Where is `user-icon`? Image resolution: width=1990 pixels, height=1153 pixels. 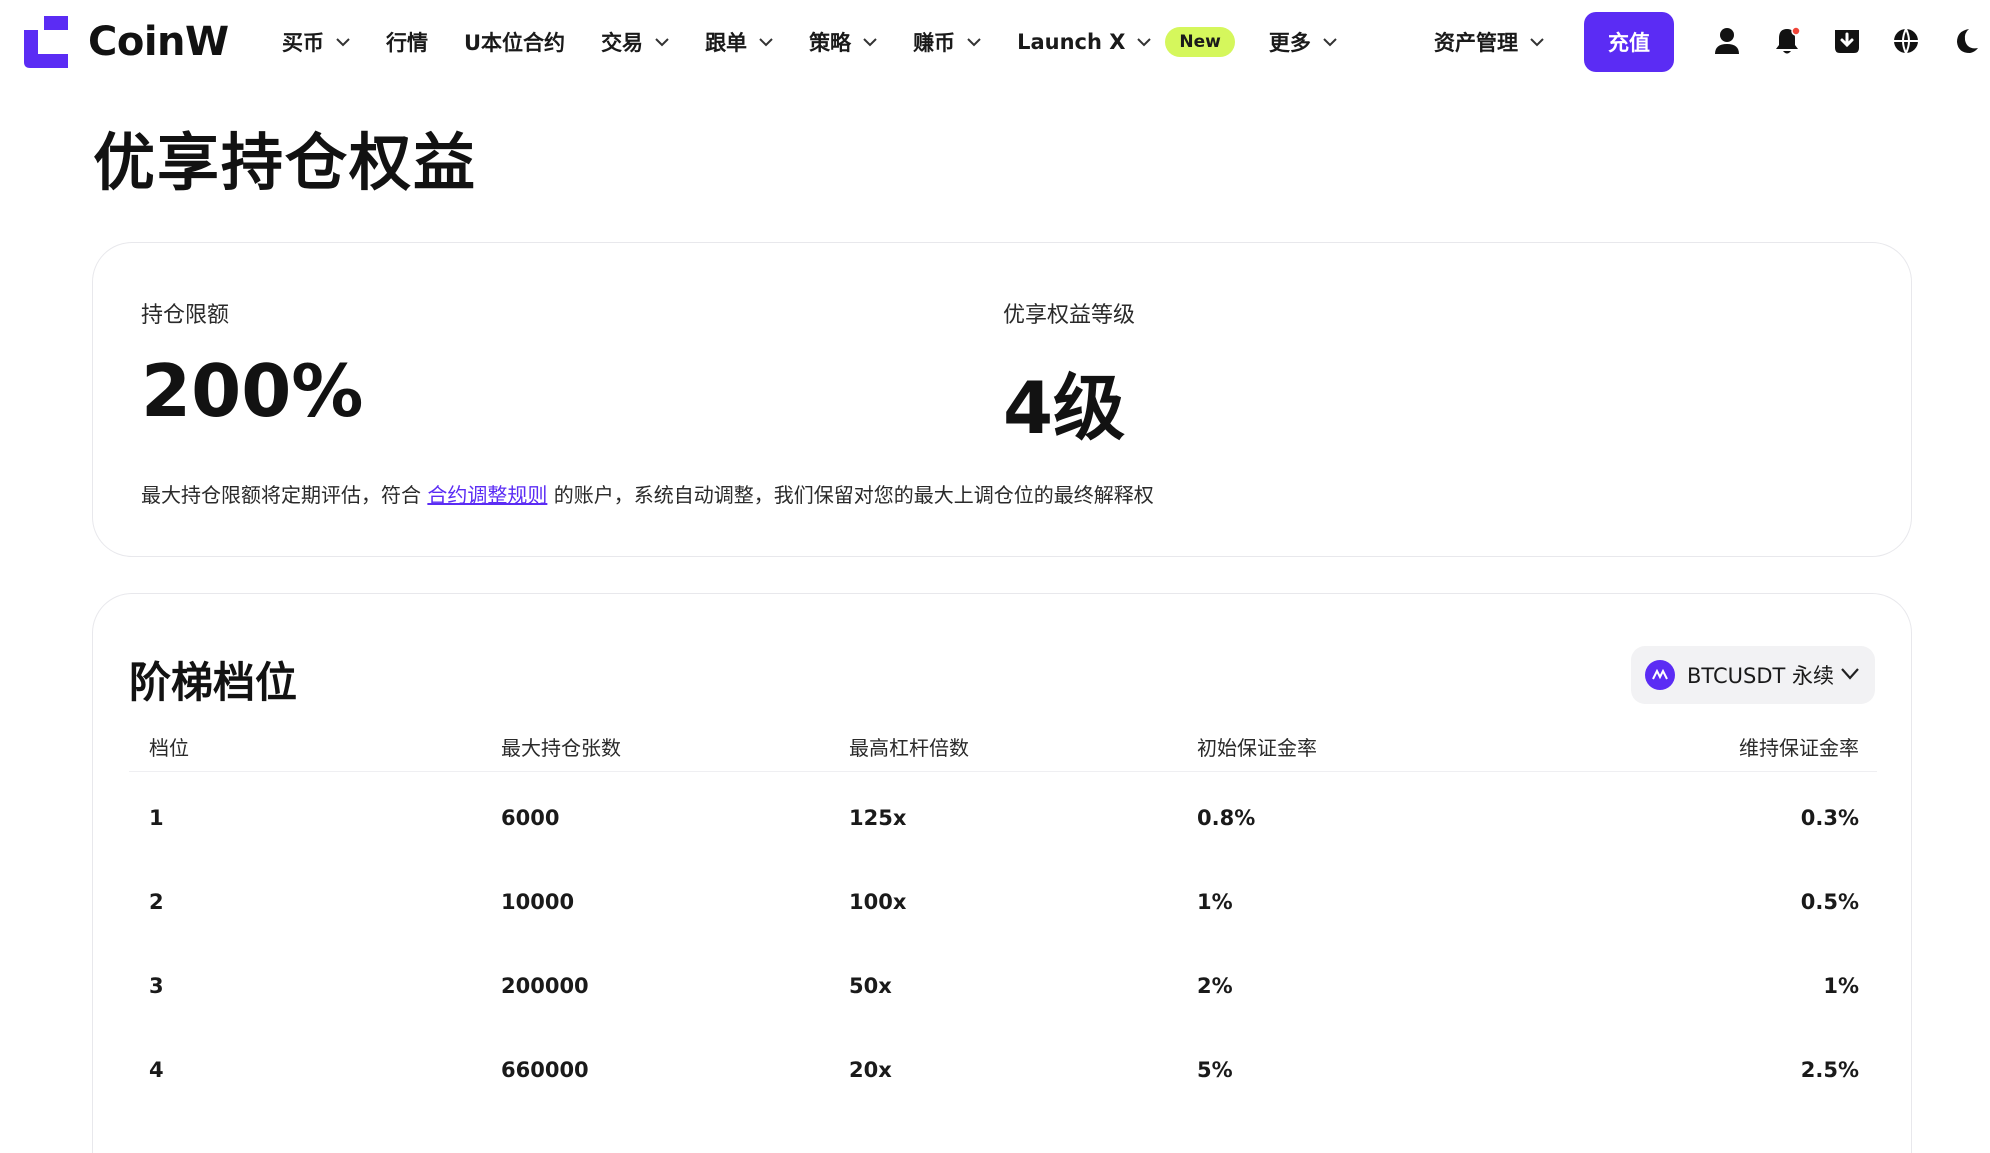
user-icon is located at coordinates (1727, 41).